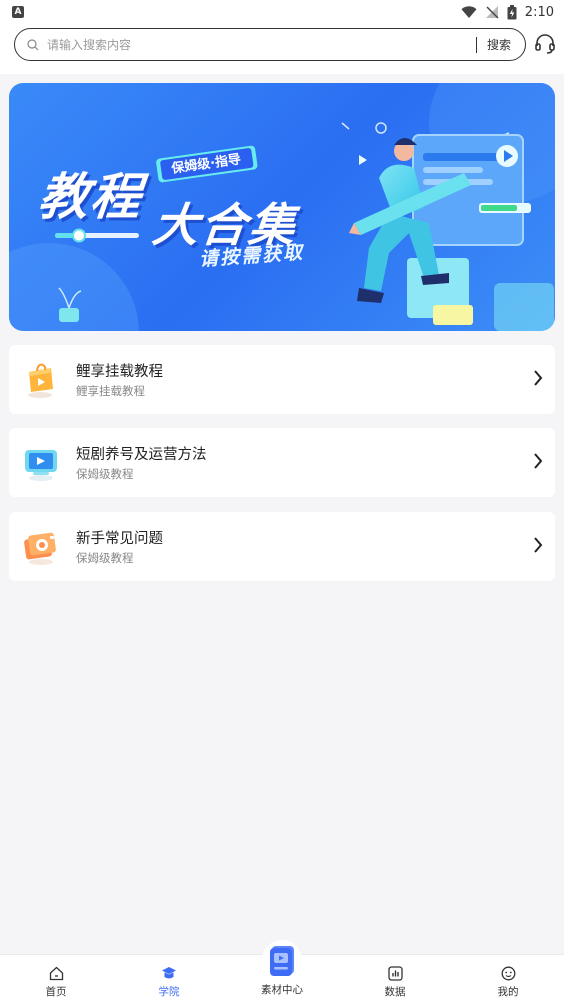  I want to click on nav-home: 首页, so click(56, 979).